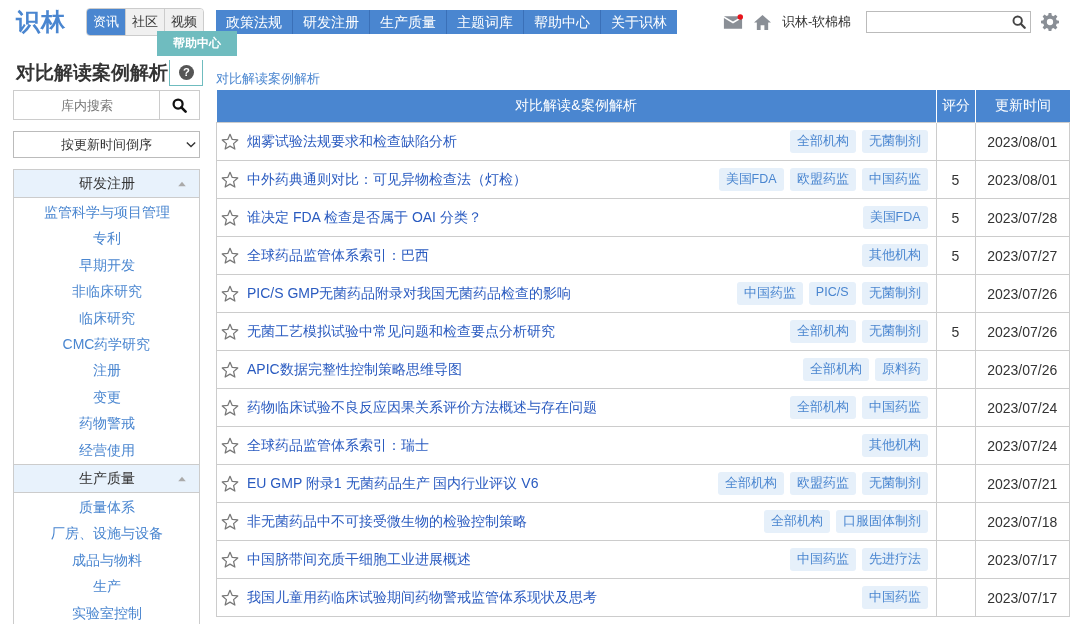  Describe the element at coordinates (106, 560) in the screenshot. I see `category-link: 成品与物料` at that location.